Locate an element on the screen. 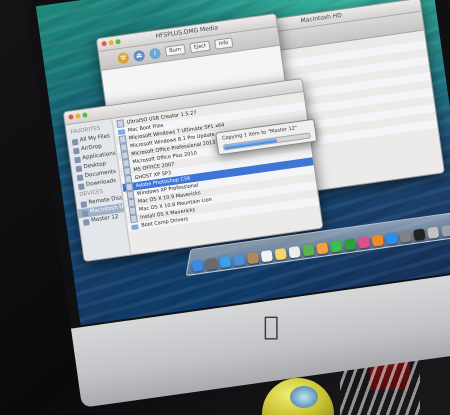  safari-icon is located at coordinates (225, 262).